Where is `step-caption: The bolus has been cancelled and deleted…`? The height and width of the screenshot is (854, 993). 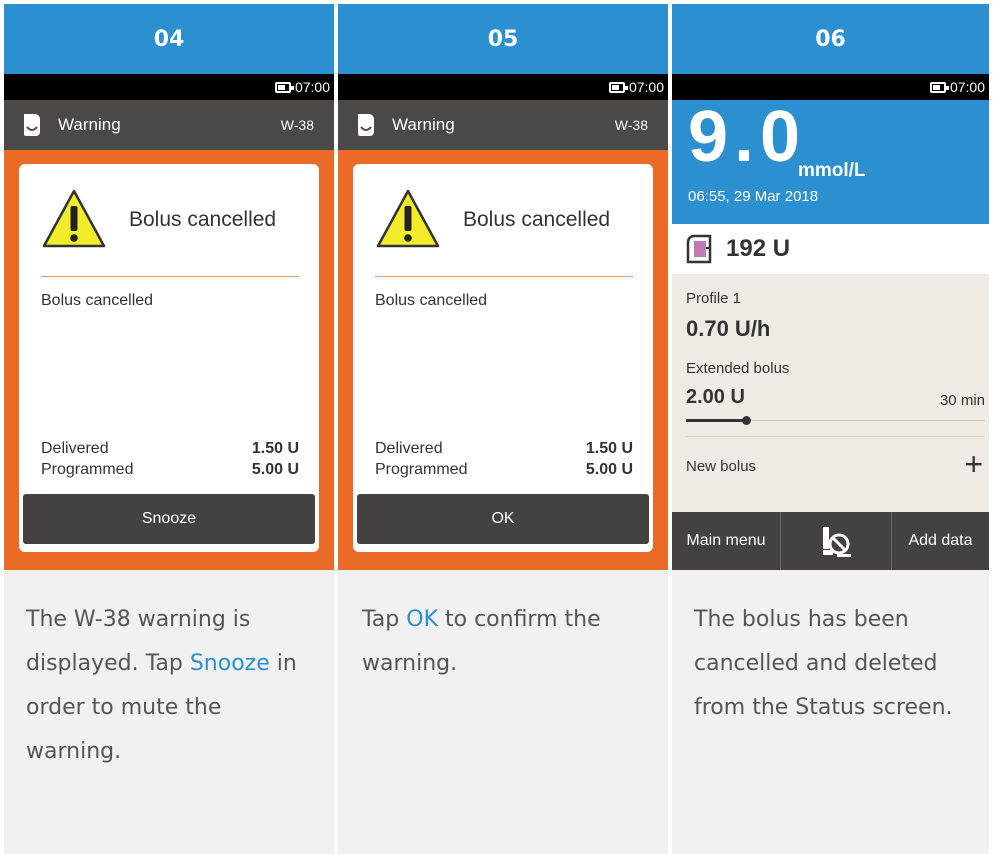 step-caption: The bolus has been cancelled and deleted… is located at coordinates (823, 663).